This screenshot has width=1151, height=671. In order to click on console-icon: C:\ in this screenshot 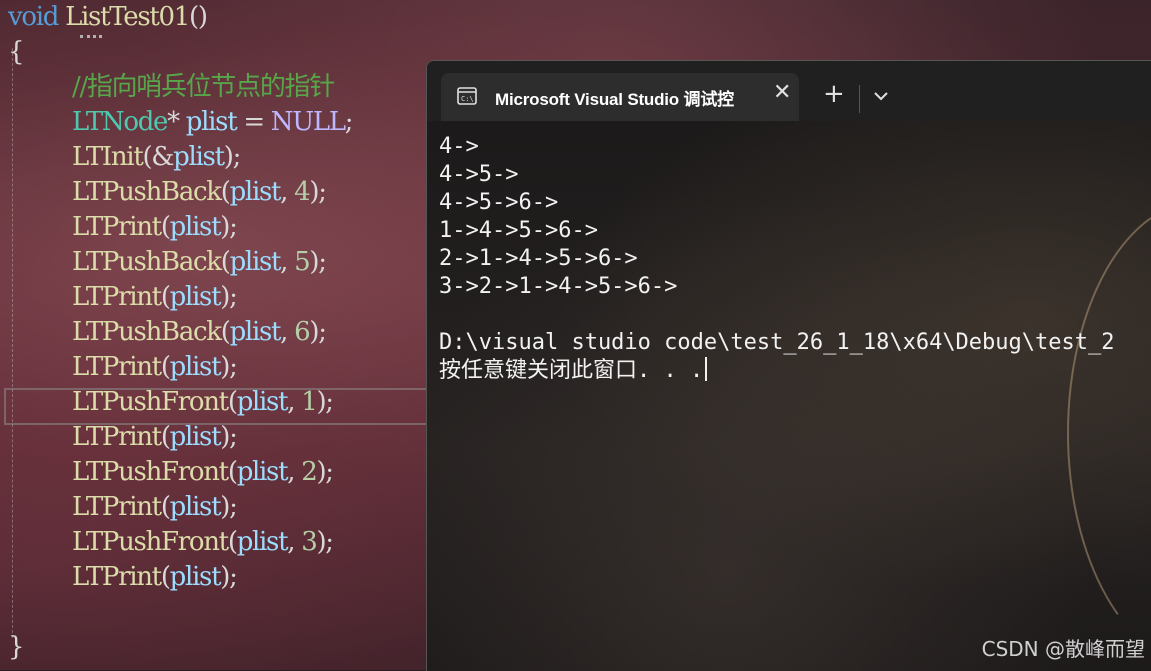, I will do `click(467, 96)`.